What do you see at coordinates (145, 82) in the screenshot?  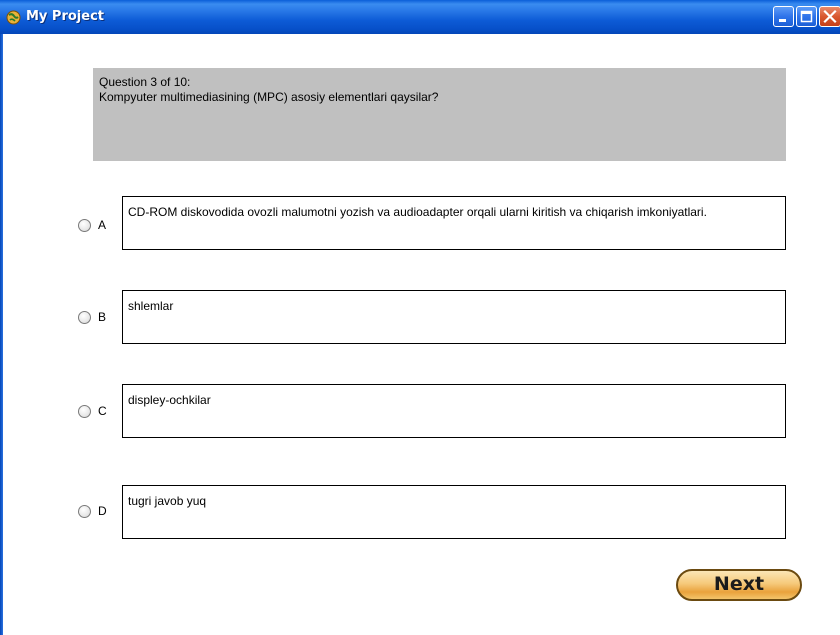 I see `question-counter: Question 3 of 10:` at bounding box center [145, 82].